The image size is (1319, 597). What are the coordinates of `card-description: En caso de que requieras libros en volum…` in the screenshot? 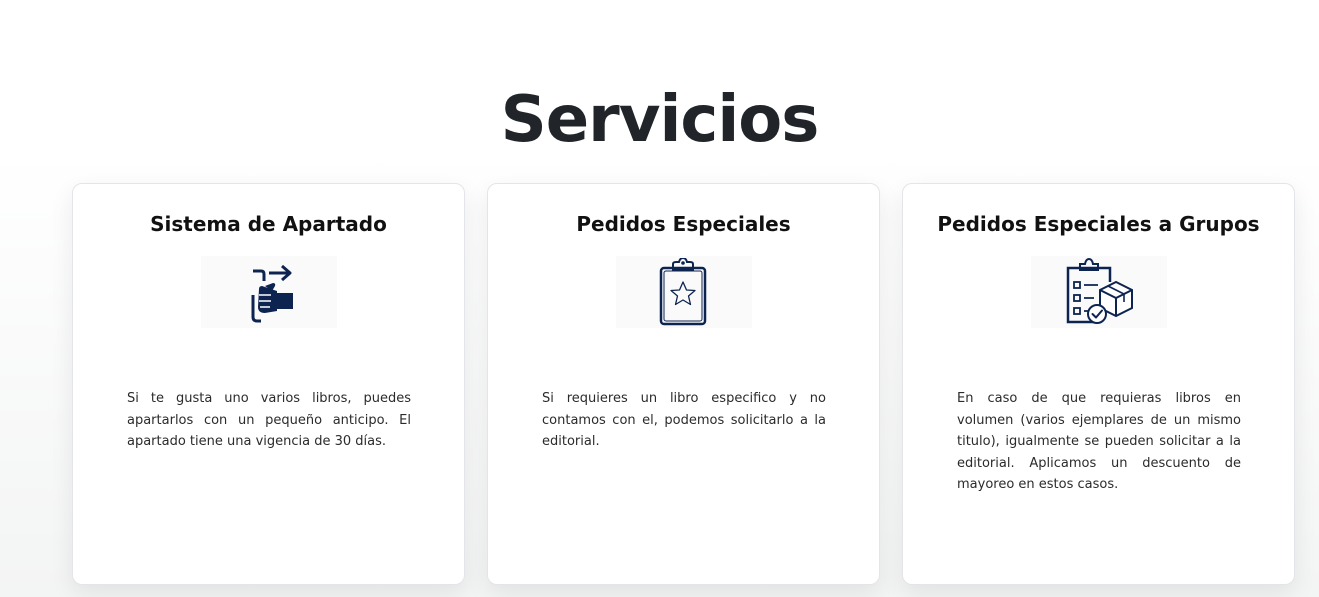 It's located at (1099, 441).